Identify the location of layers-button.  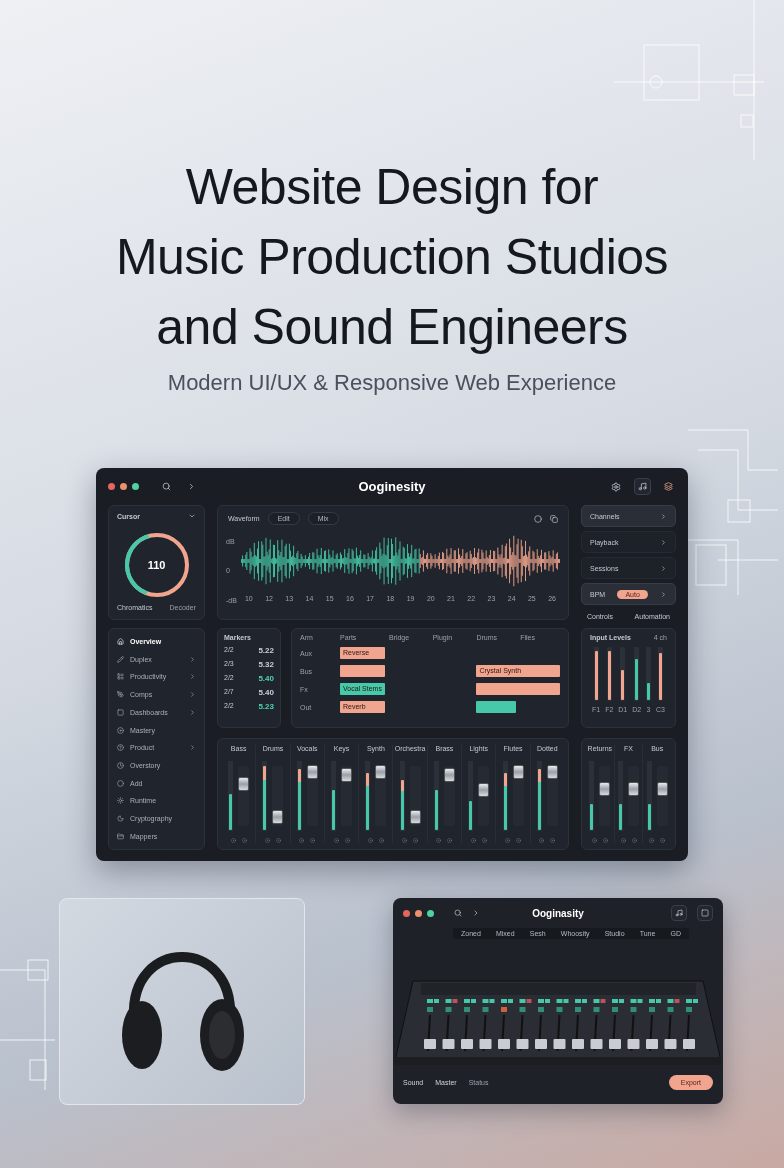
(668, 486).